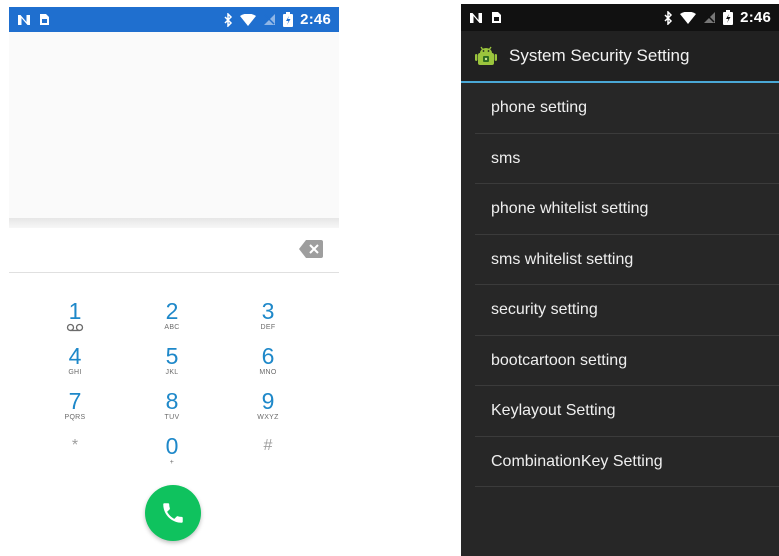  I want to click on key-letters: MNO, so click(268, 372).